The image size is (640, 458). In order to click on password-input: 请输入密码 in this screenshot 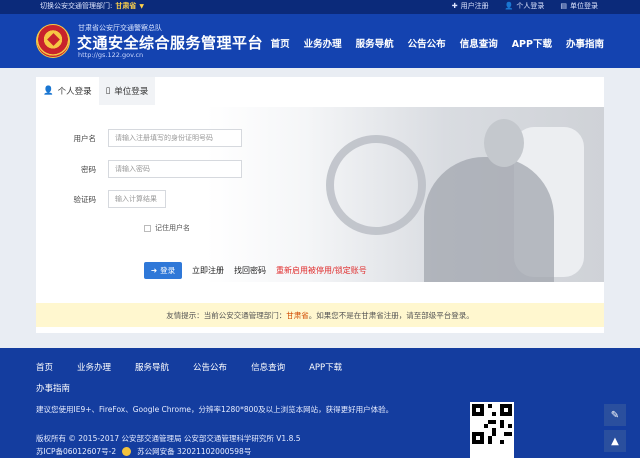, I will do `click(175, 169)`.